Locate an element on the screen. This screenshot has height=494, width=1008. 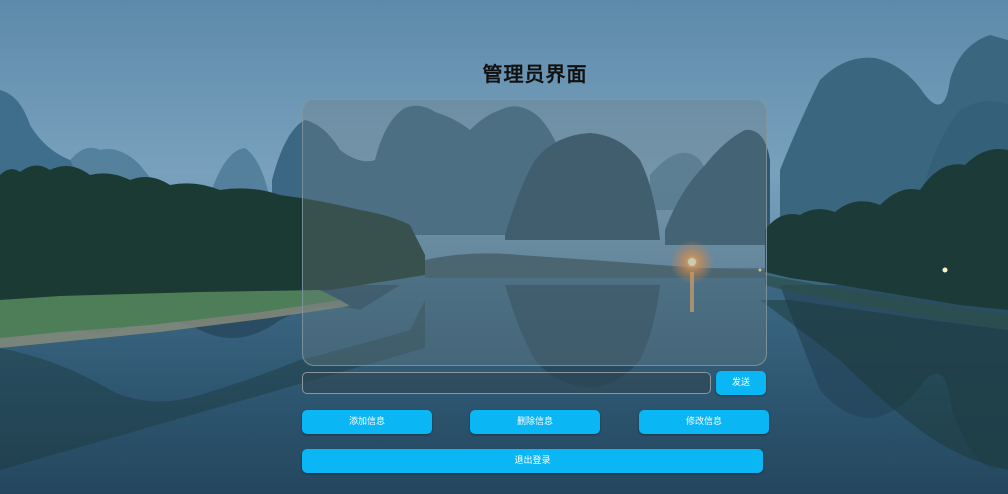
send-button: 发送 is located at coordinates (741, 383).